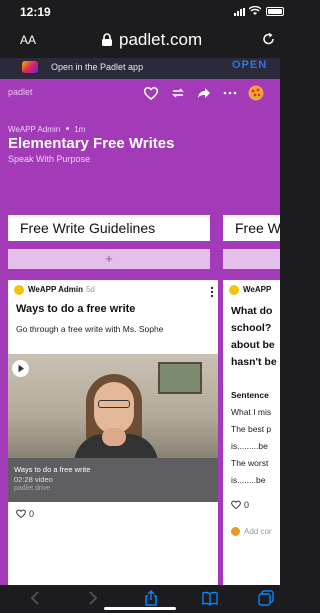 The image size is (320, 613). What do you see at coordinates (109, 228) in the screenshot?
I see `column-header: Free Write Guidelines` at bounding box center [109, 228].